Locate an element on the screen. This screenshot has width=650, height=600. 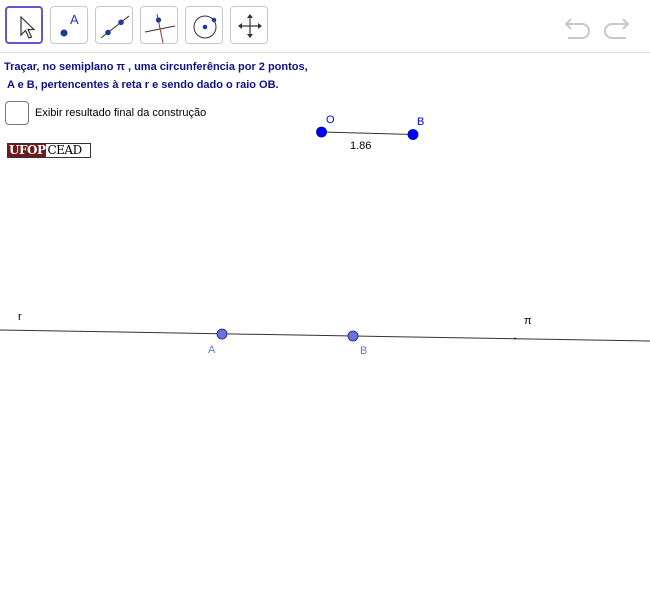
point-a is located at coordinates (222, 334).